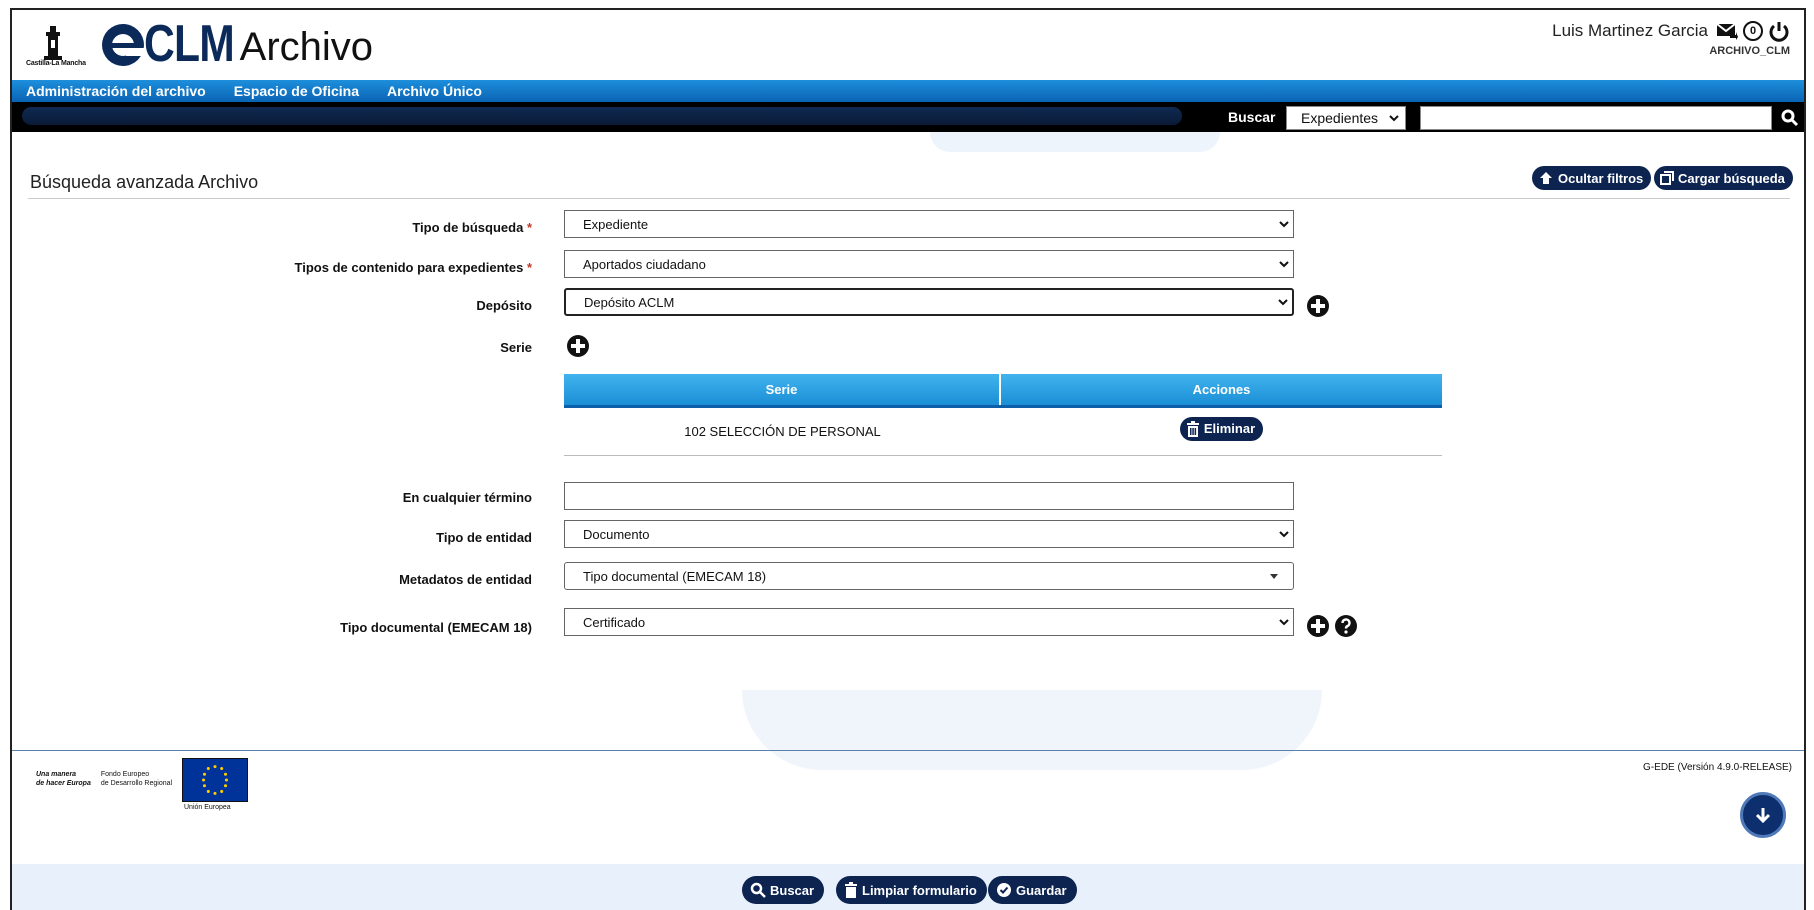  What do you see at coordinates (504, 305) in the screenshot?
I see `deposito-label: Depósito` at bounding box center [504, 305].